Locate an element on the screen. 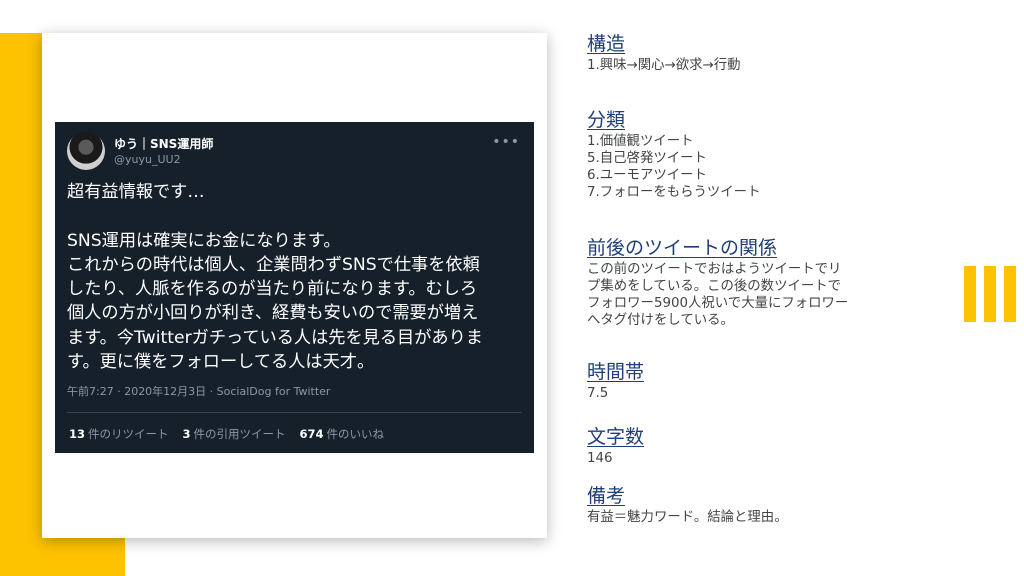 The height and width of the screenshot is (576, 1024). section-body: 有益＝魅力ワード。結論と理由。 is located at coordinates (687, 517).